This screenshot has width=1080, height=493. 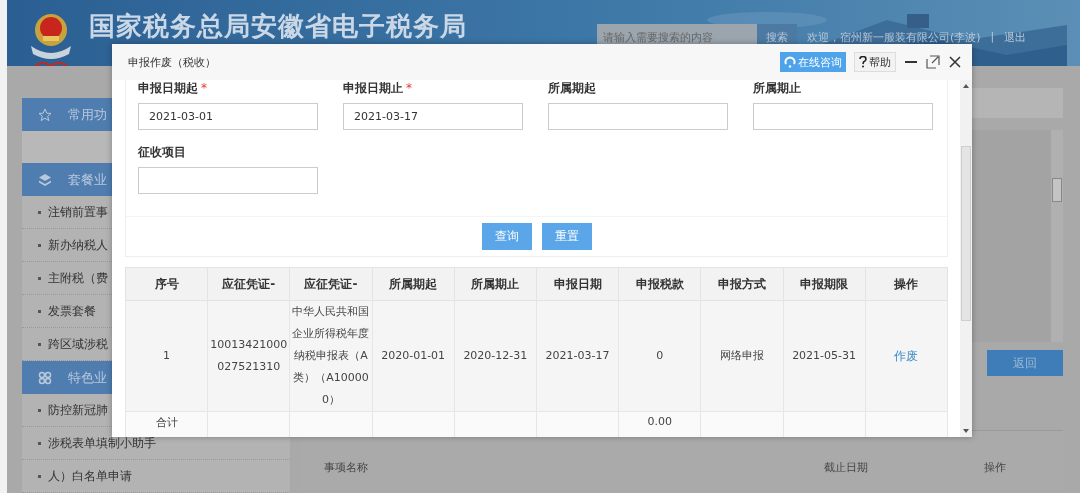 What do you see at coordinates (413, 284) in the screenshot?
I see `column-header: 所属期起` at bounding box center [413, 284].